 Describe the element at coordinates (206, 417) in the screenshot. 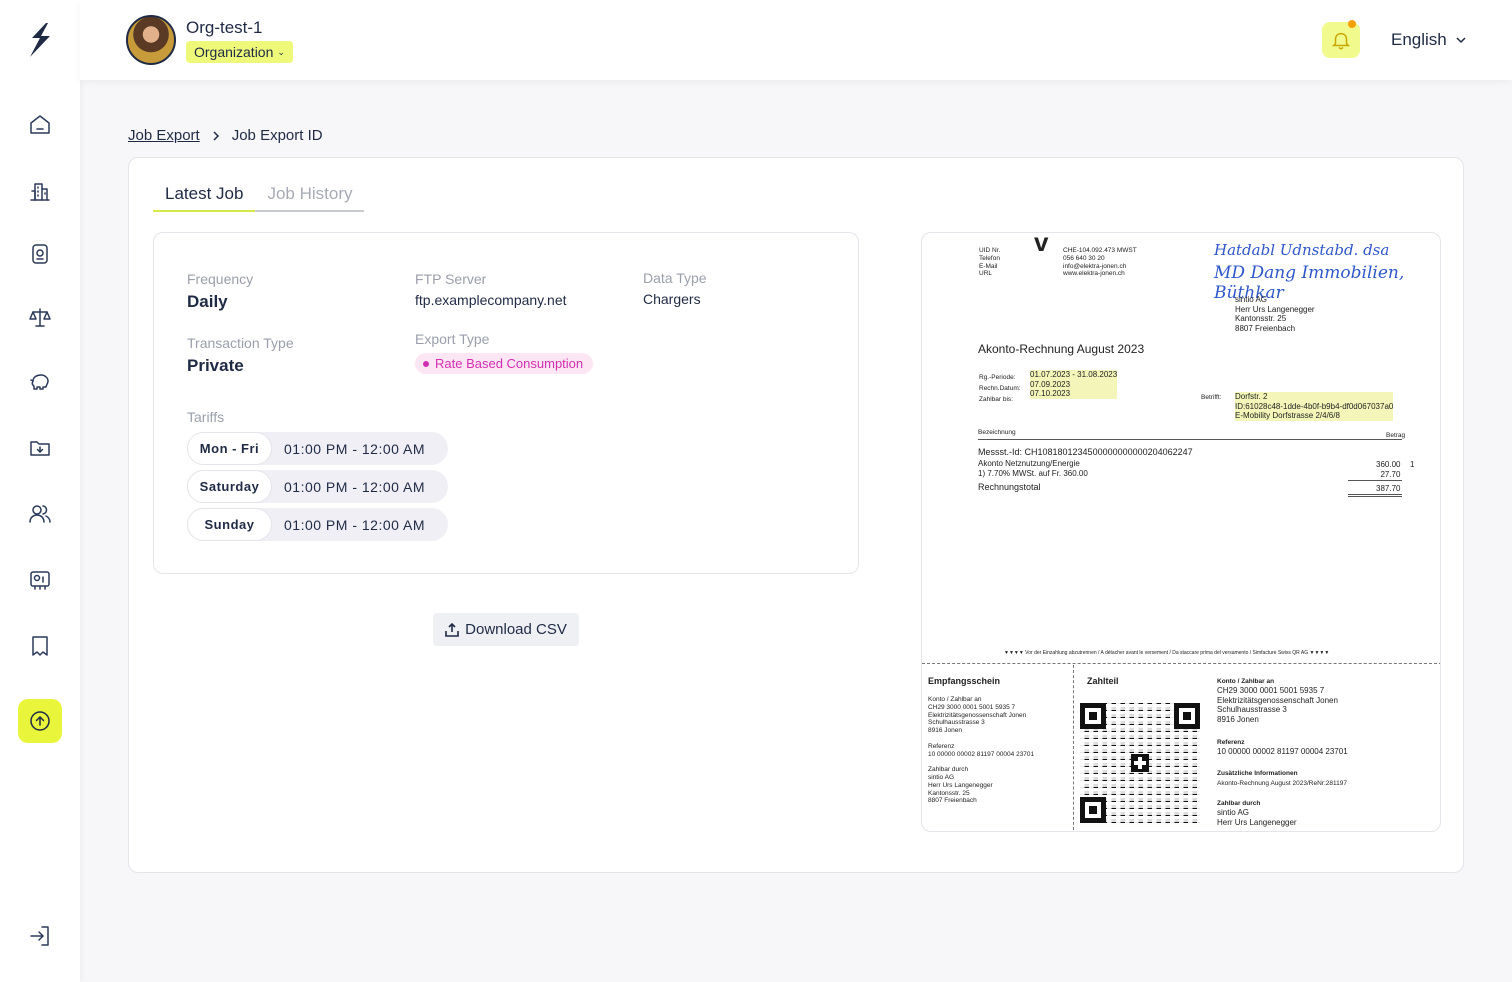

I see `tariffs-label: Tariffs` at that location.